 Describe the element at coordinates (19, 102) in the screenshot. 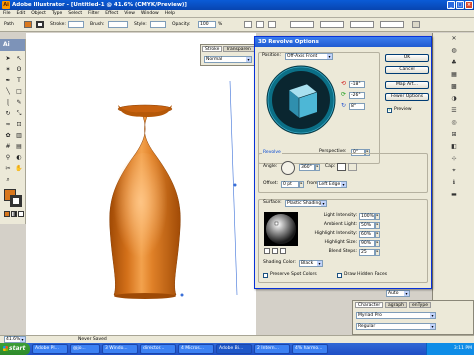

I see `pencil-tool-icon: ✎` at that location.